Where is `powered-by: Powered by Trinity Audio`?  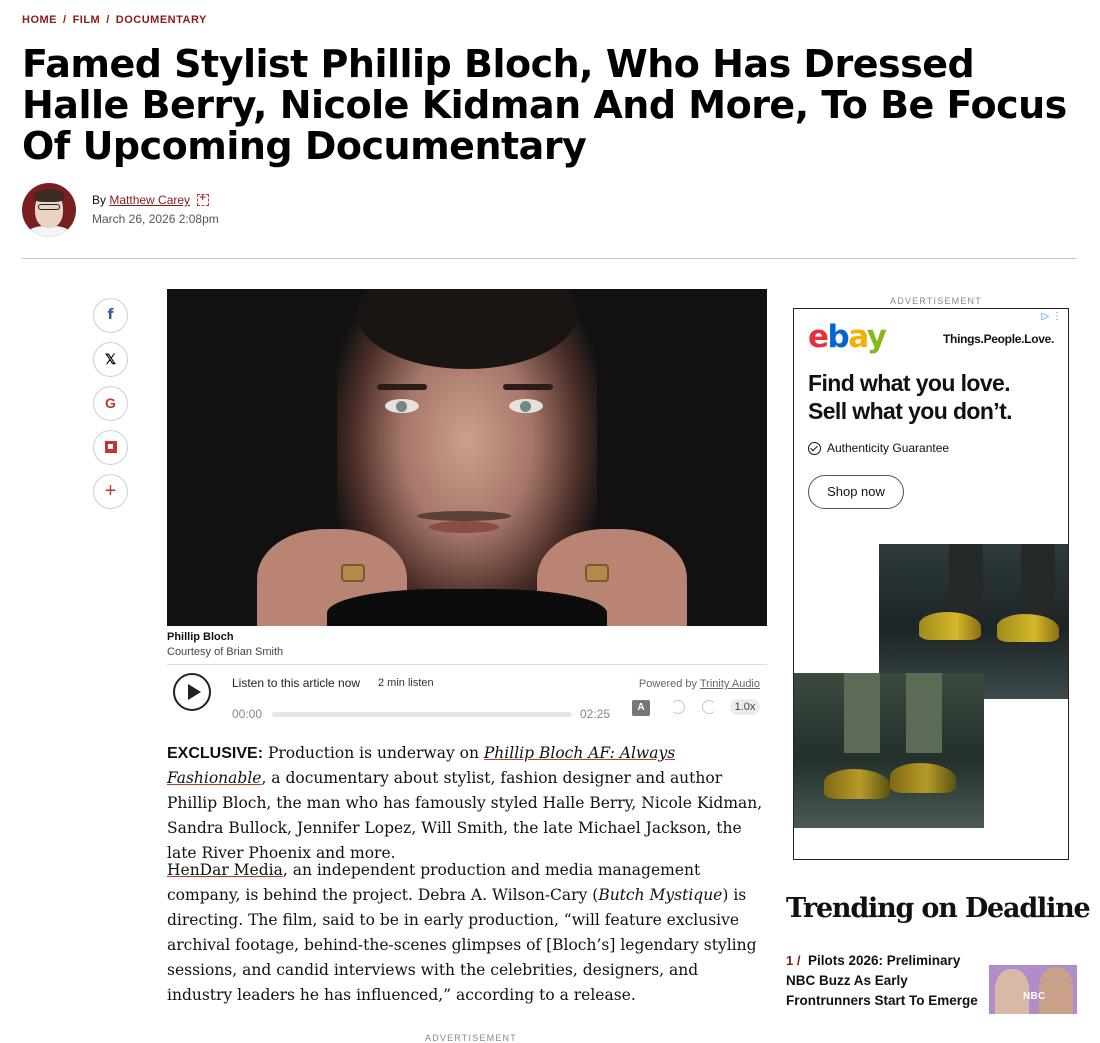 powered-by: Powered by Trinity Audio is located at coordinates (699, 684).